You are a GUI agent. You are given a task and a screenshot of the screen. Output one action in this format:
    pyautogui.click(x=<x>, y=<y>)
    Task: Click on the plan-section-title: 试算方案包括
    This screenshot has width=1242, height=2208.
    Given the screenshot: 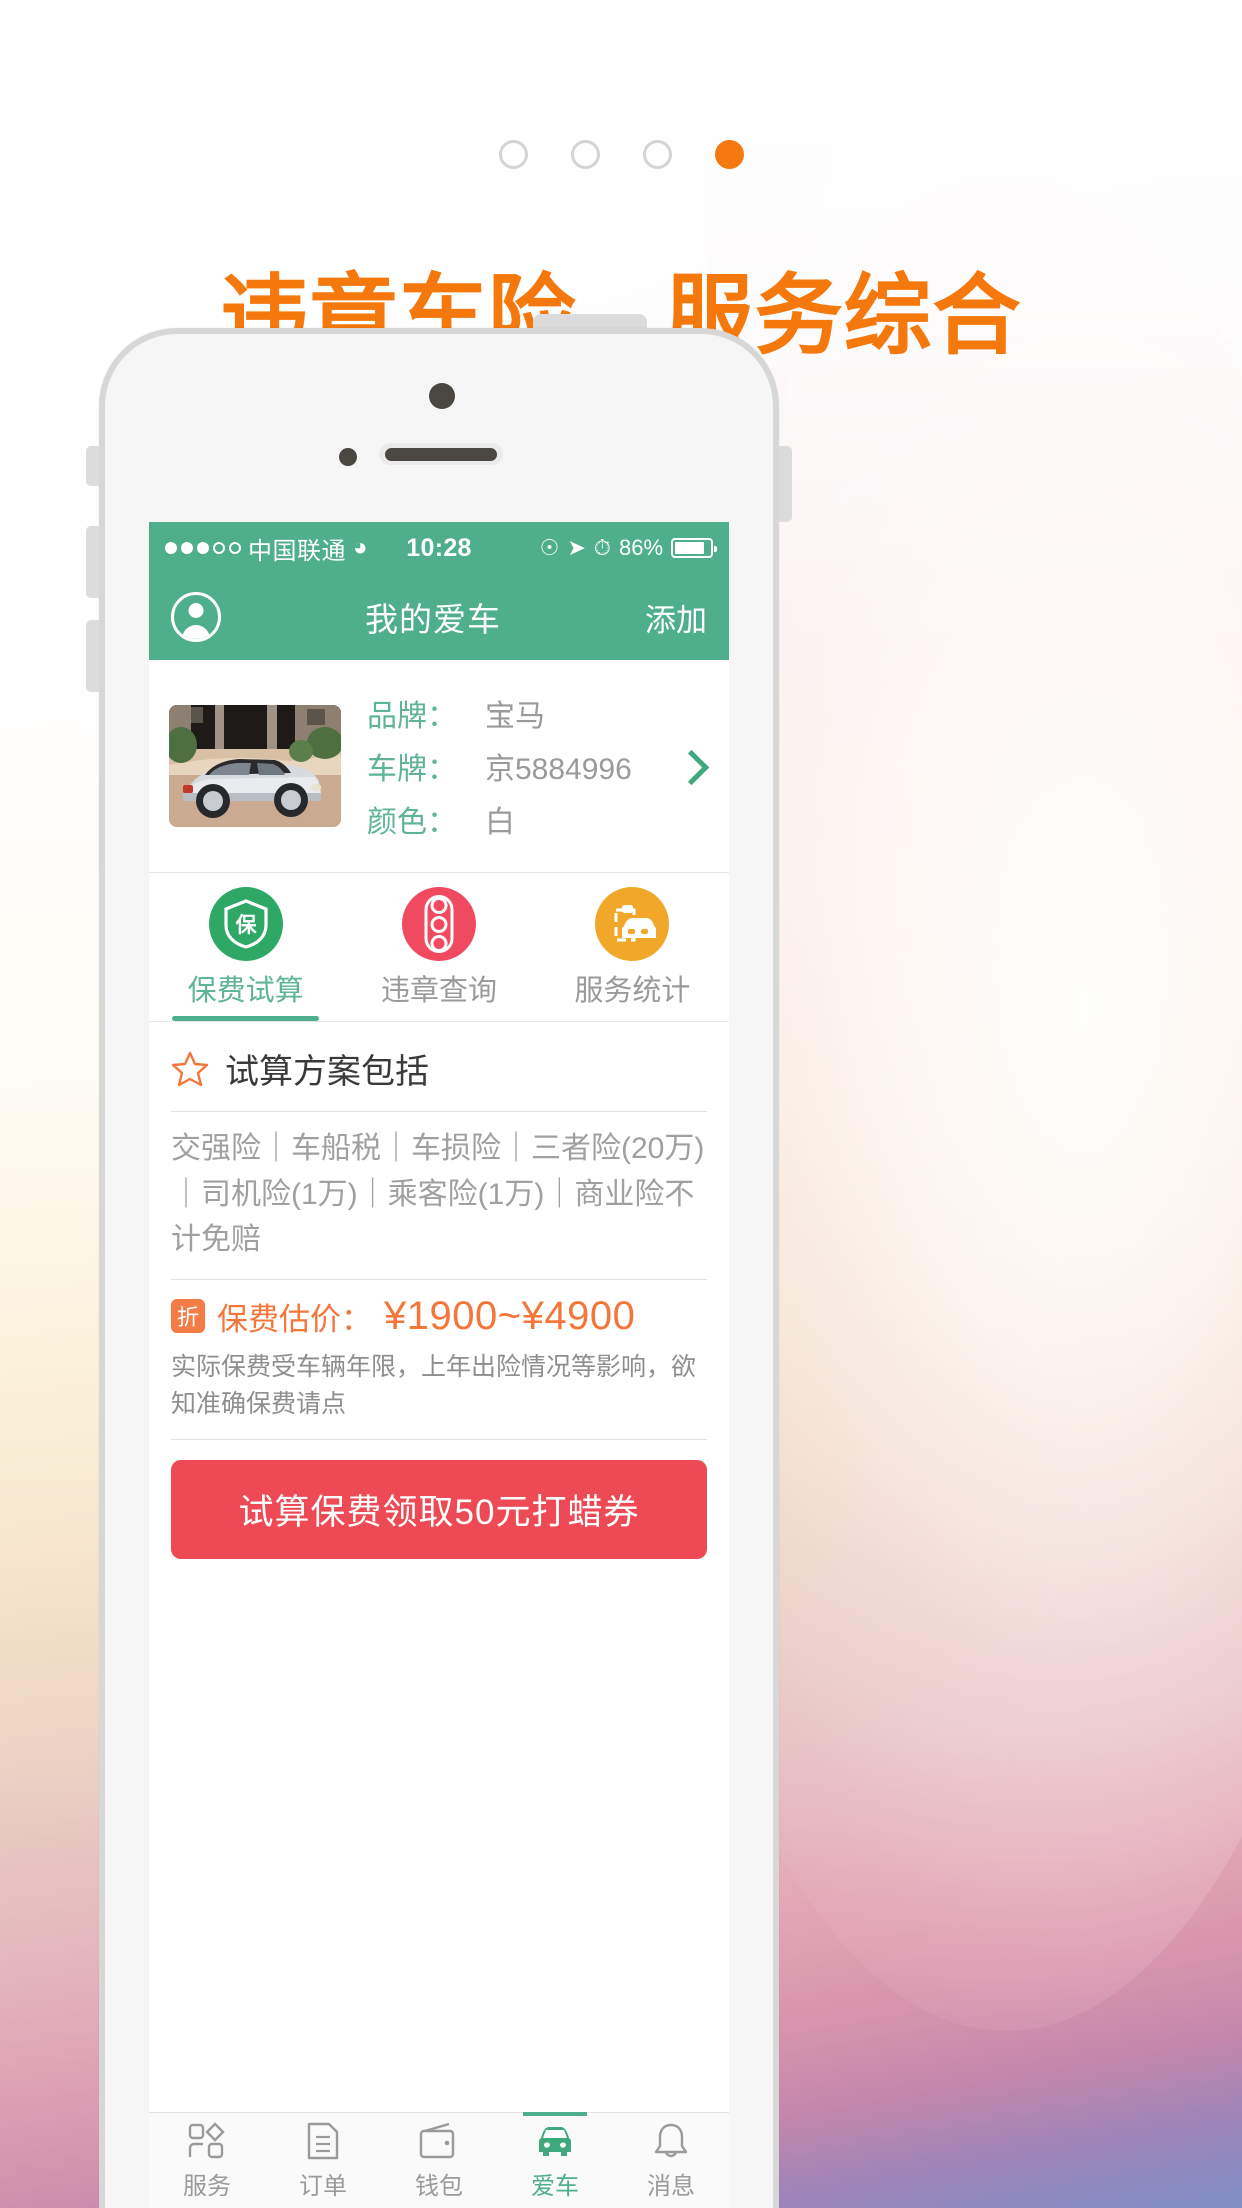 What is the action you would take?
    pyautogui.click(x=327, y=1072)
    